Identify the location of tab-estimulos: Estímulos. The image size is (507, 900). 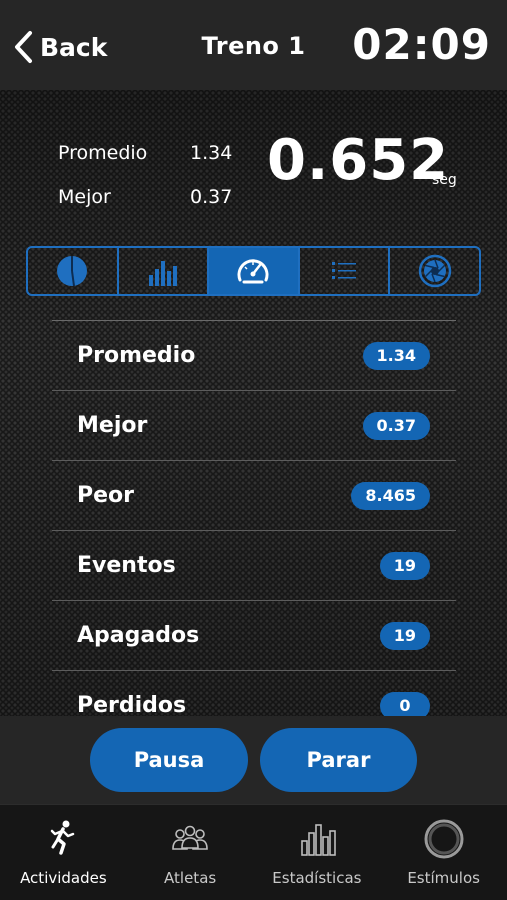
(443, 852).